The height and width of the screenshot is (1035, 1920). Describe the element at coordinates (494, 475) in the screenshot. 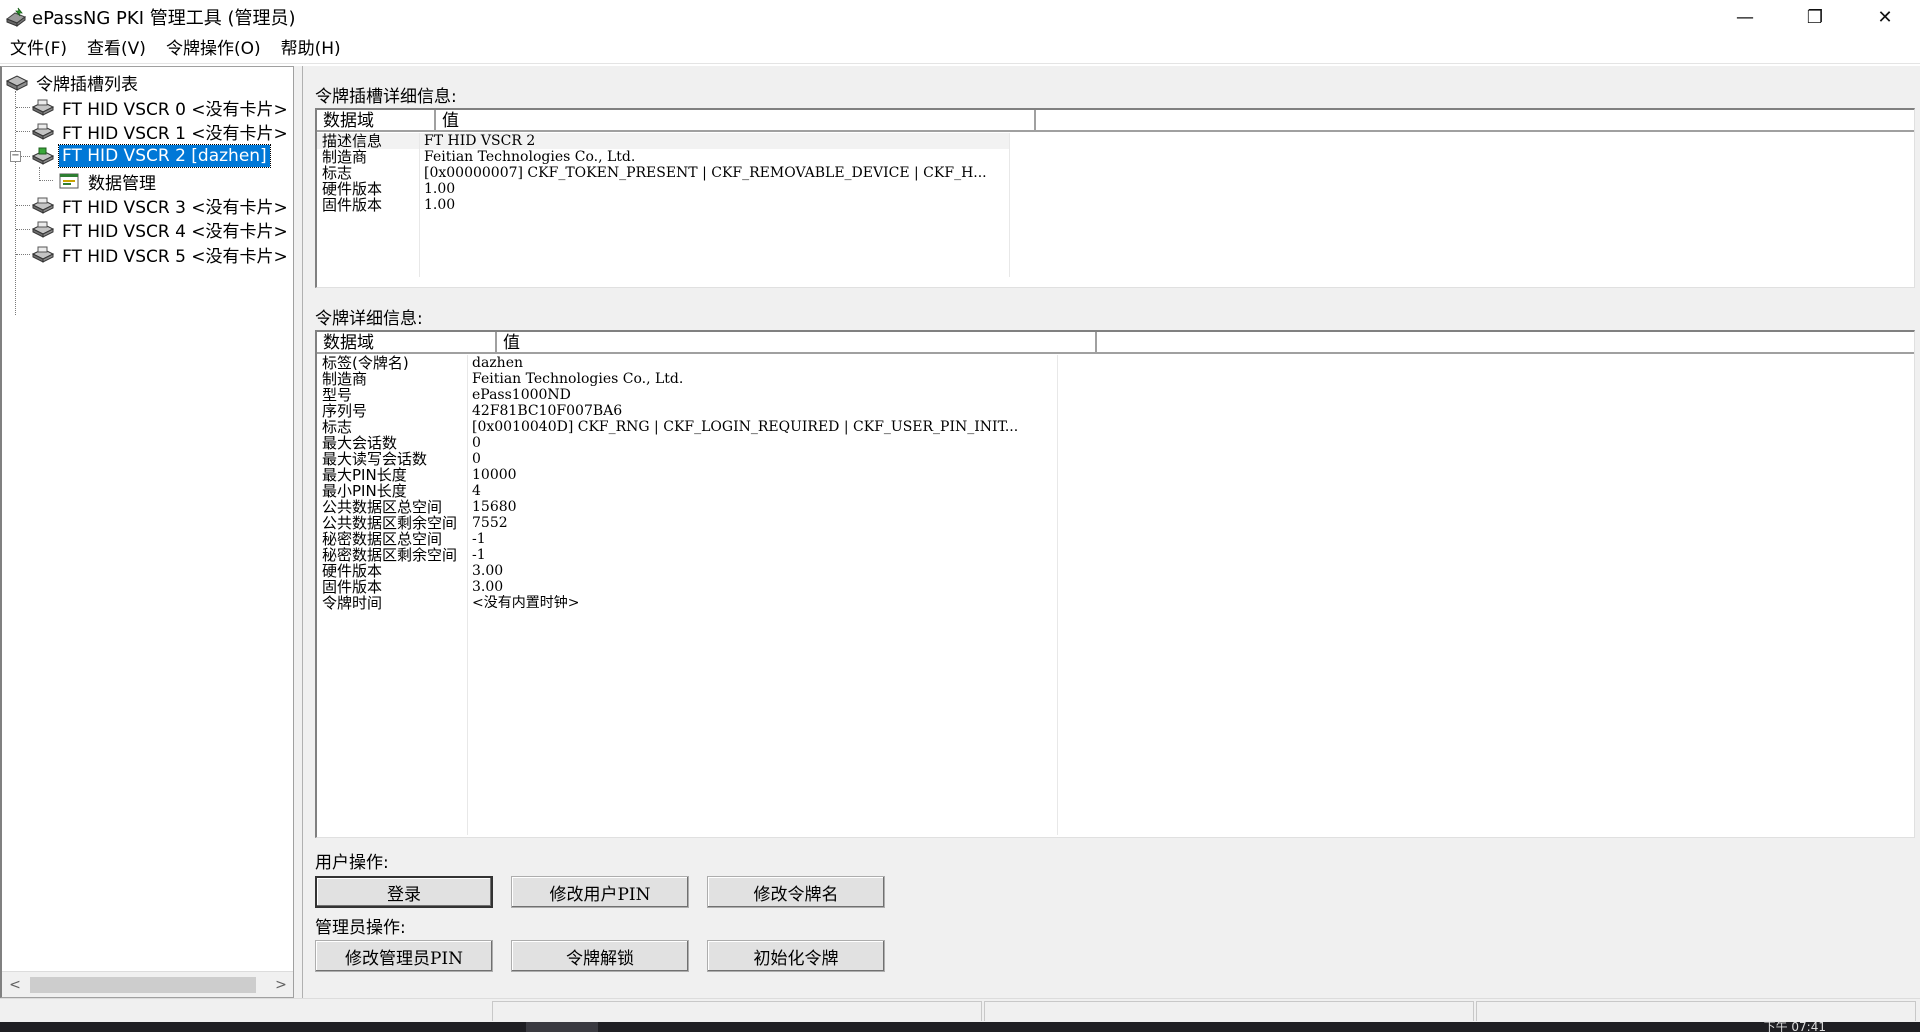

I see `value-cell: 10000` at that location.